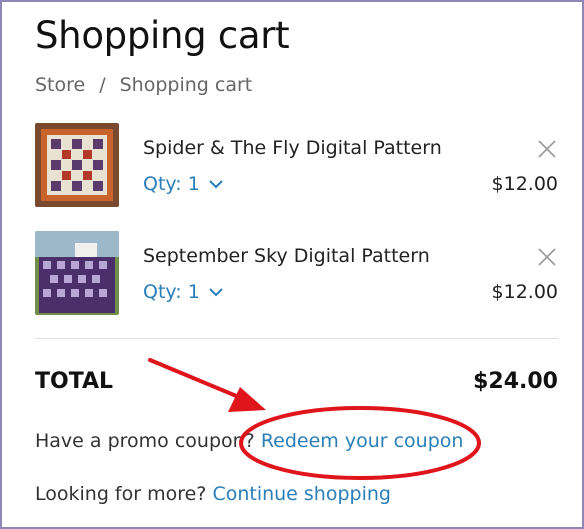 This screenshot has width=584, height=529. I want to click on redeem-coupon-link: Redeem your coupon, so click(362, 441).